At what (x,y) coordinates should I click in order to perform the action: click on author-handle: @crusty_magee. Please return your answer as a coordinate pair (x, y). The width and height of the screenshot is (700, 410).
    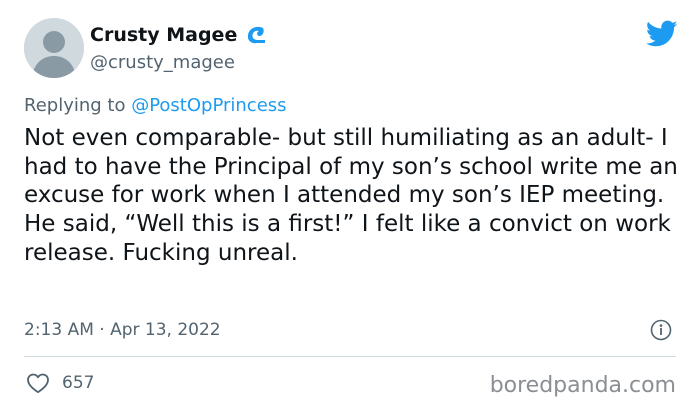
    Looking at the image, I should click on (162, 63).